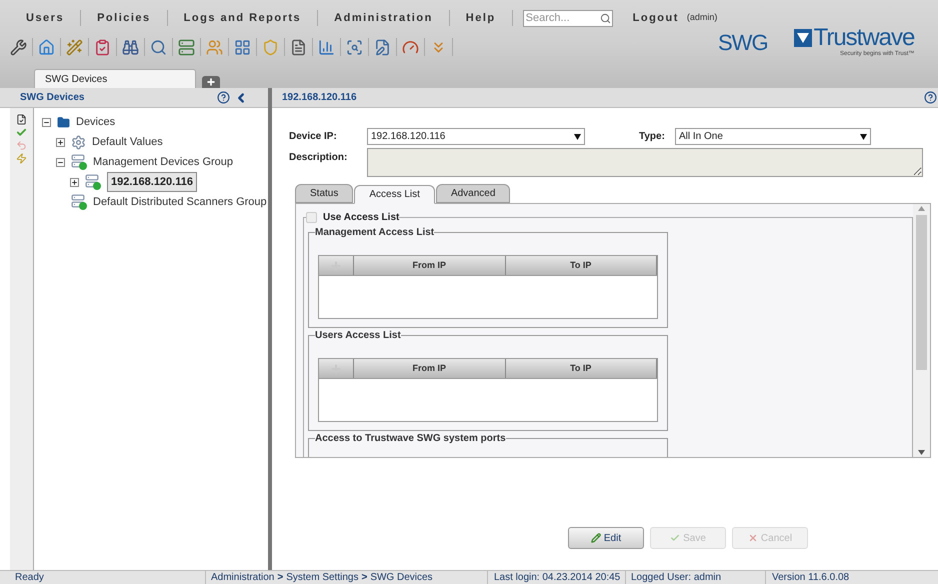 The image size is (938, 584). Describe the element at coordinates (361, 218) in the screenshot. I see `checkbox-label: Use Access List` at that location.